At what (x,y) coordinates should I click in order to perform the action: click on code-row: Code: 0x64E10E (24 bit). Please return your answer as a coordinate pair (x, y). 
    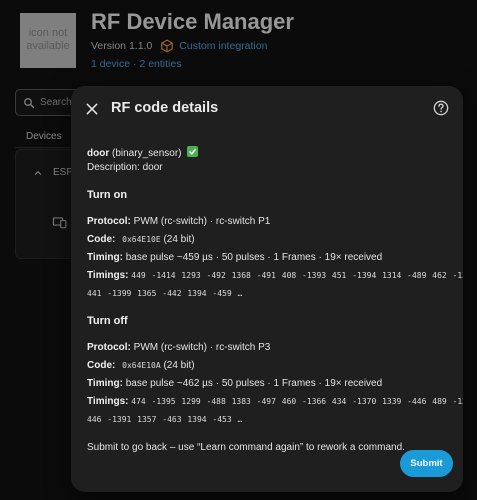
    Looking at the image, I should click on (269, 240).